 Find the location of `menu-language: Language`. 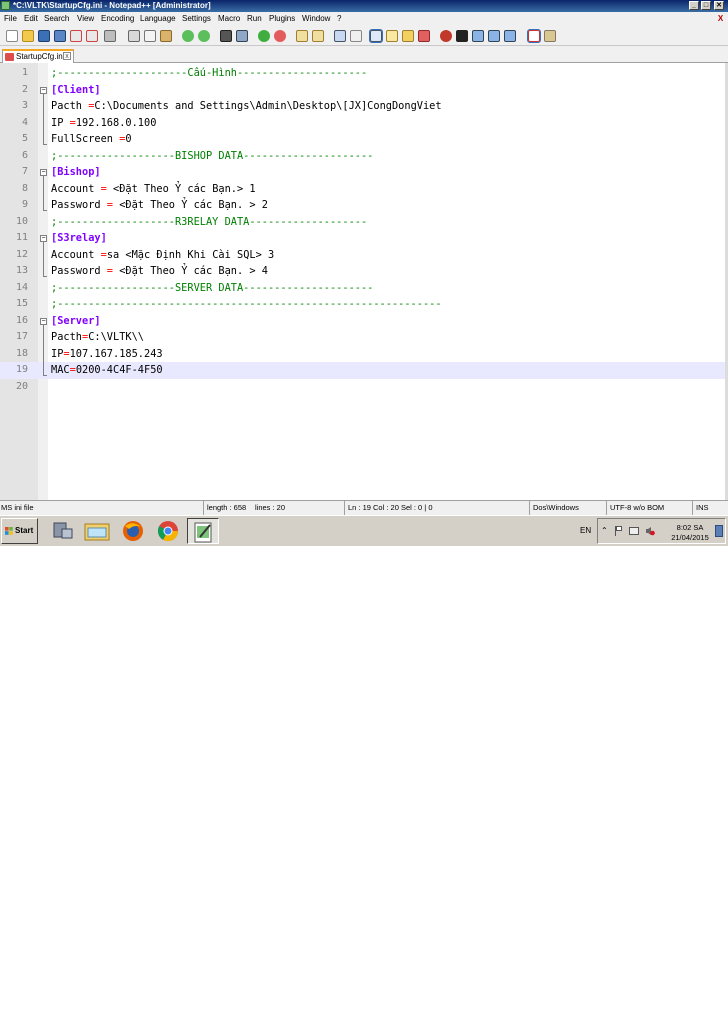

menu-language: Language is located at coordinates (158, 19).